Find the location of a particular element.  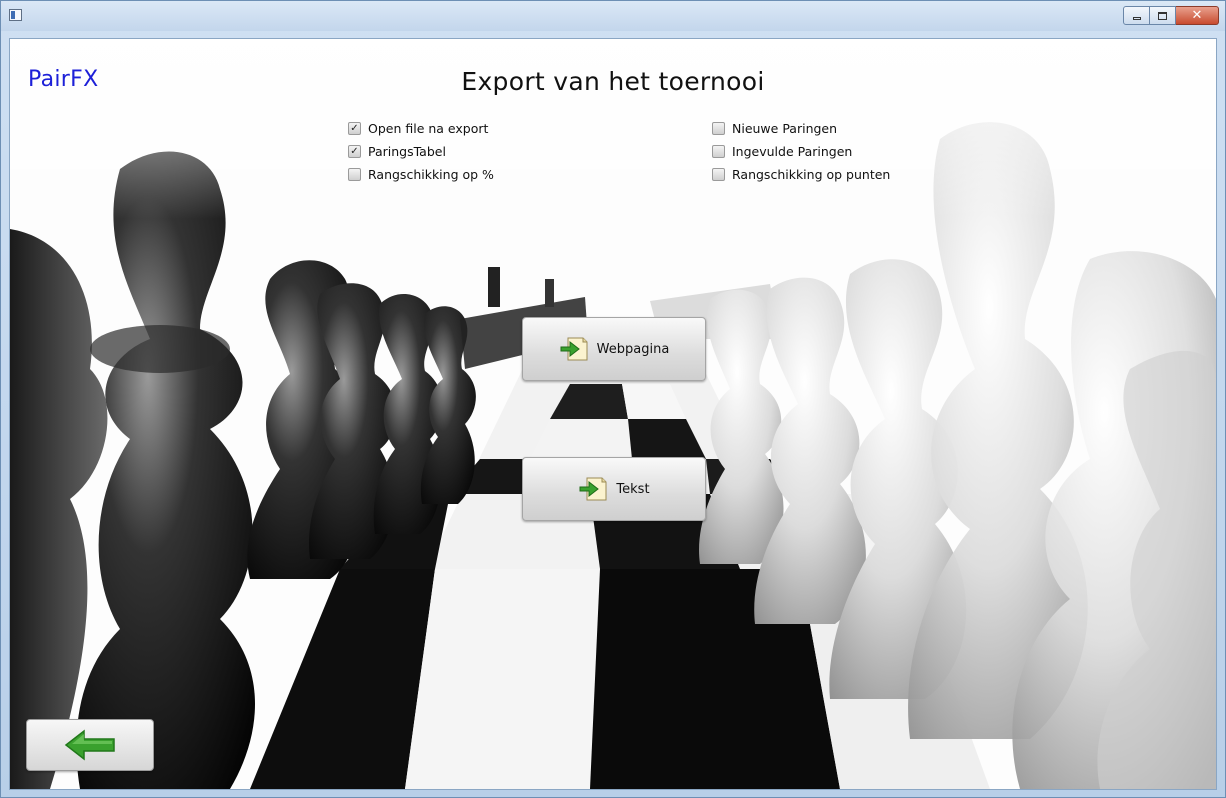

minimize-button is located at coordinates (1136, 15).